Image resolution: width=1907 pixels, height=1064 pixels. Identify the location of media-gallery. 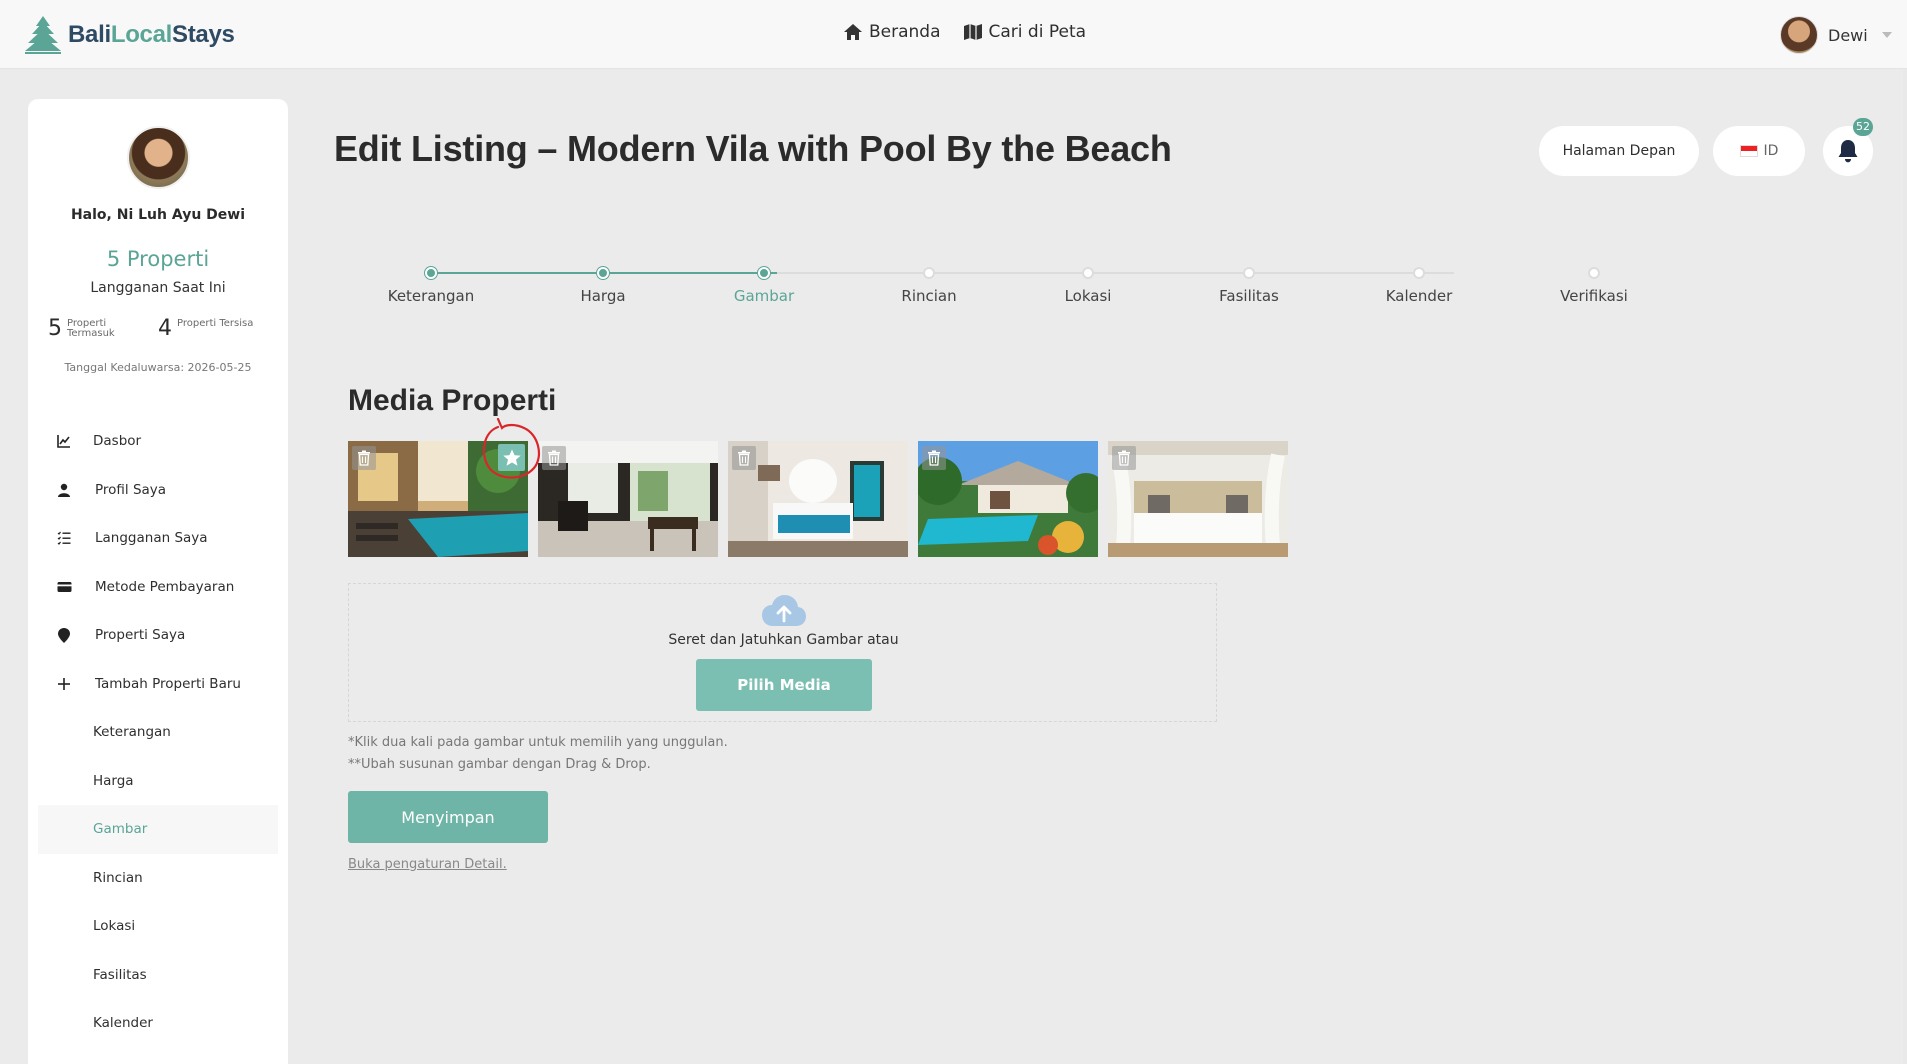
(818, 499).